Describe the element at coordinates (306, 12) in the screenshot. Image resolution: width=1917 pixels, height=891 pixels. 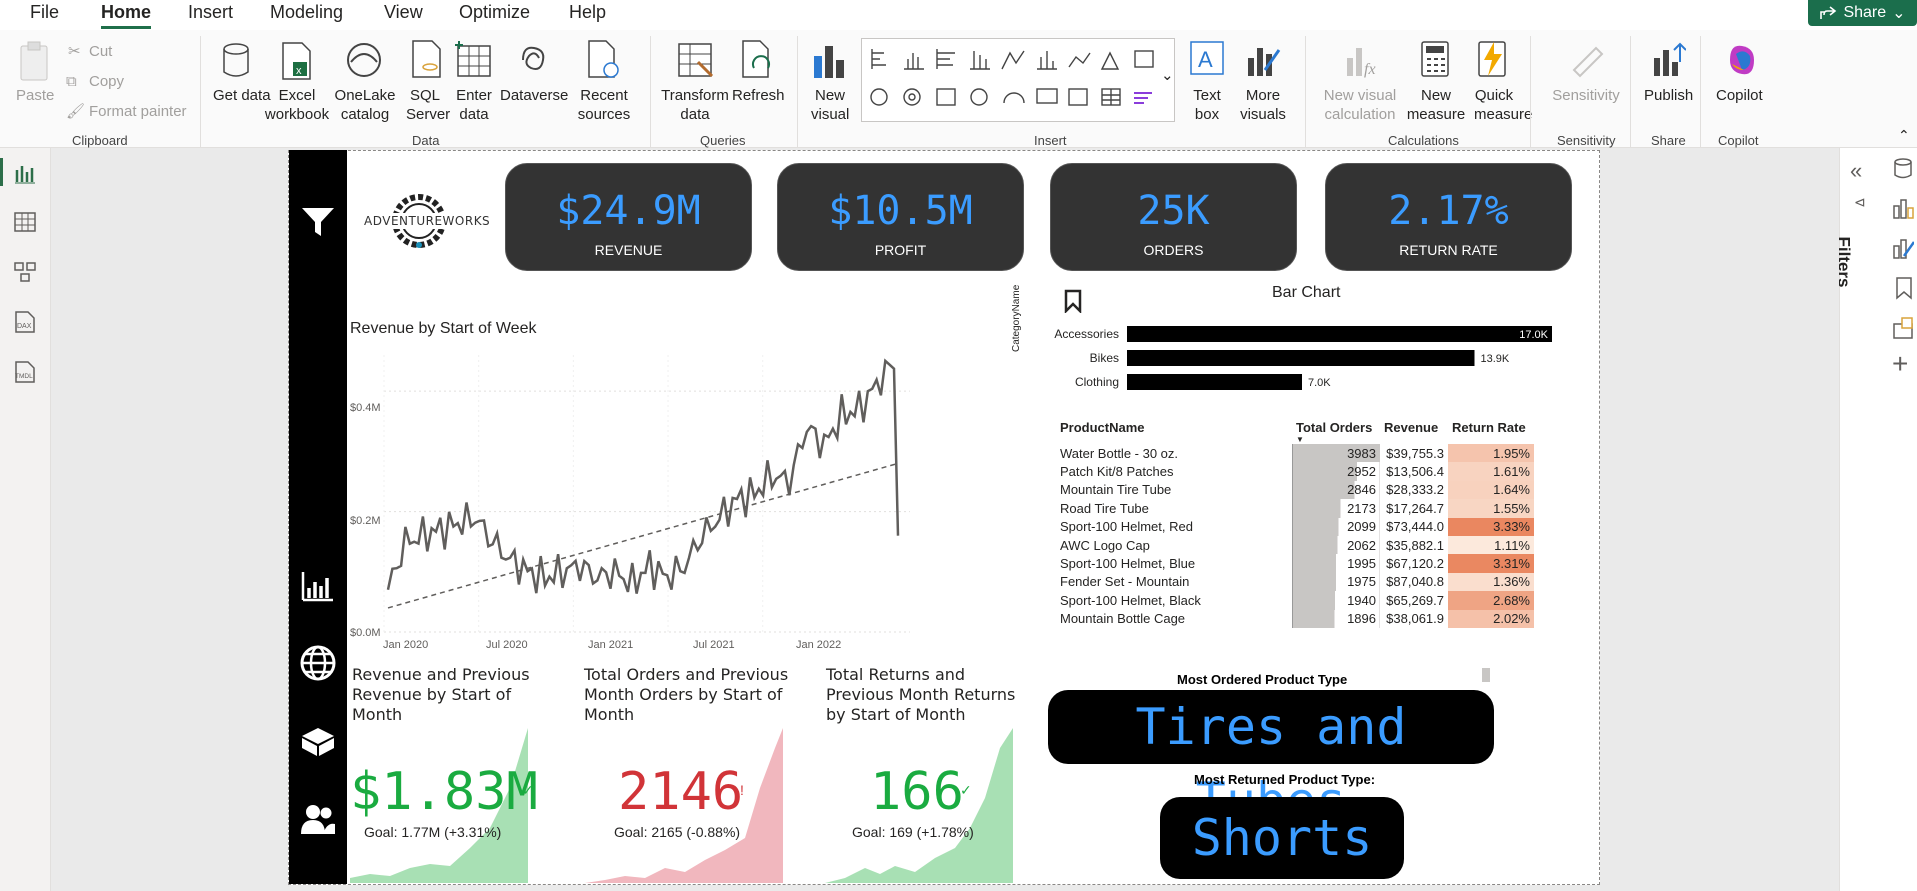
I see `menu-modeling: Modeling` at that location.